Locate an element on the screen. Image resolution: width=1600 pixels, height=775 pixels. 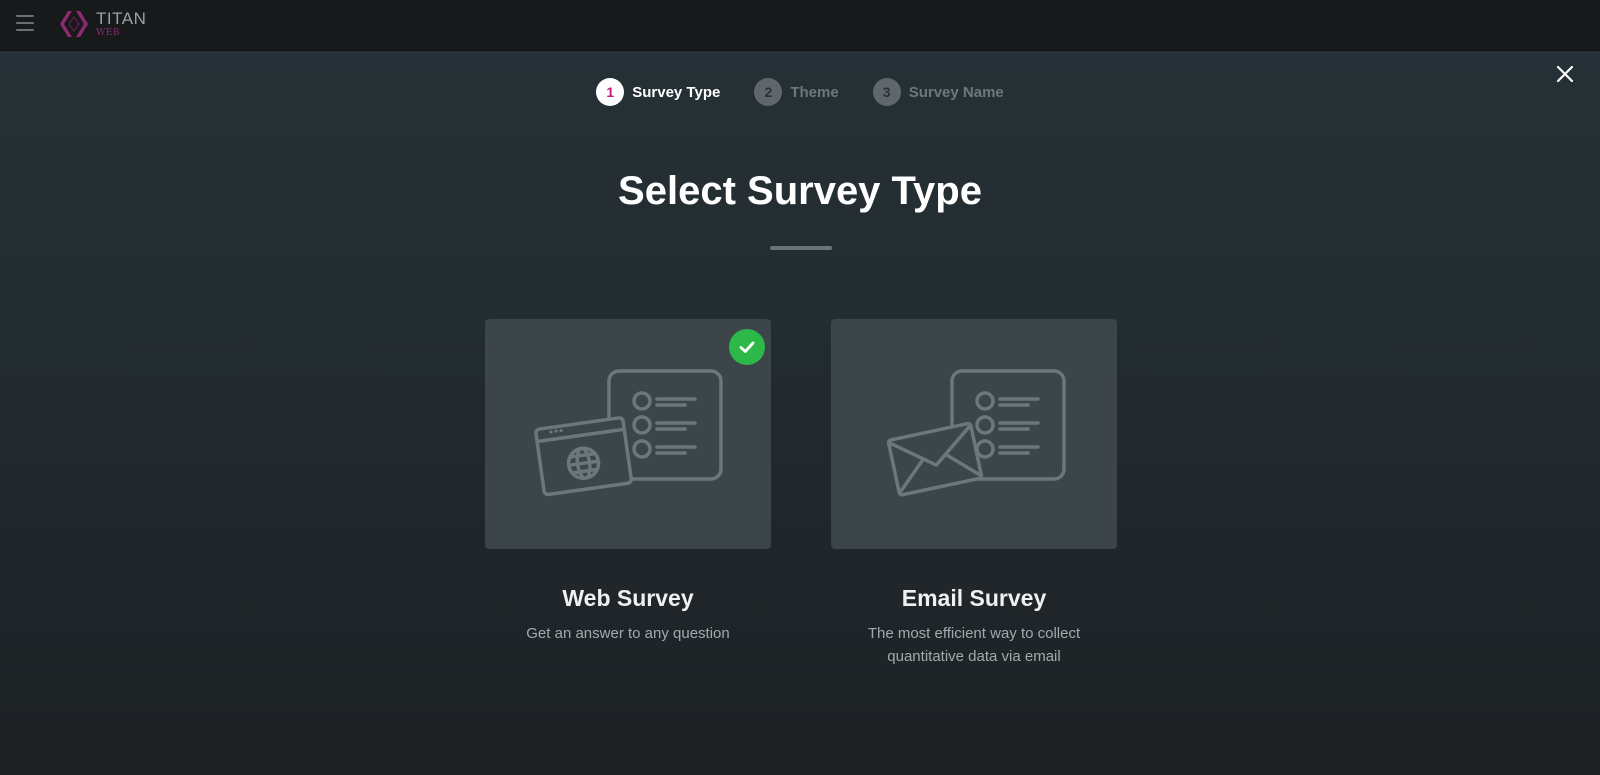
logo-subtitle: WEB is located at coordinates (108, 33).